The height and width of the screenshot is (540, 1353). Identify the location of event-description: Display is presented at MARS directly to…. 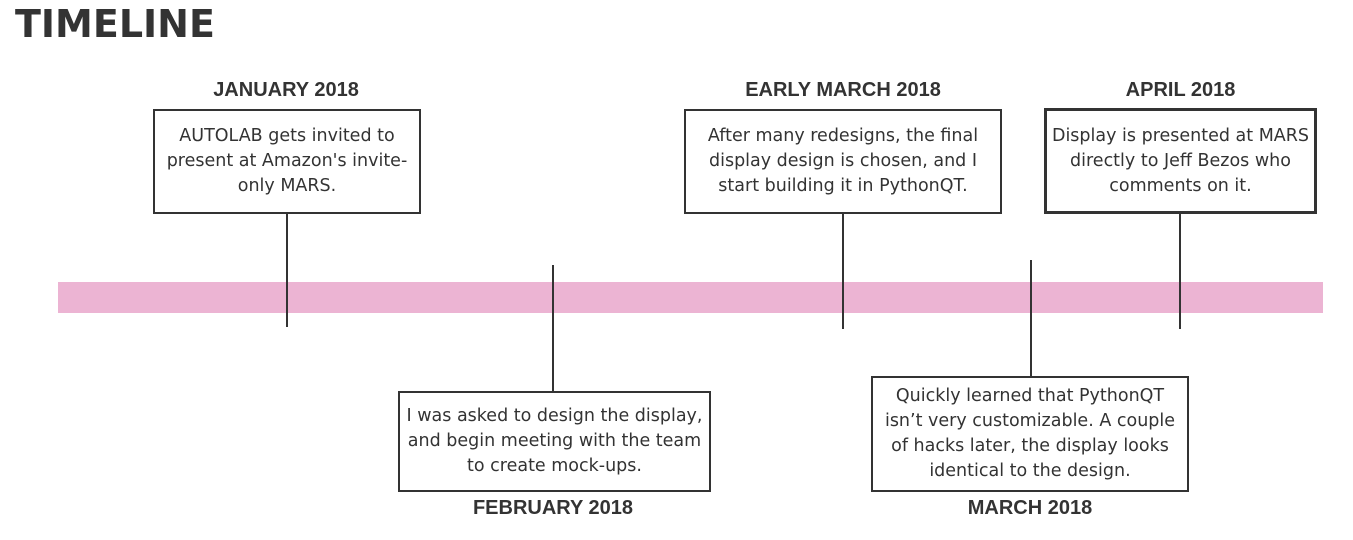
(1180, 160).